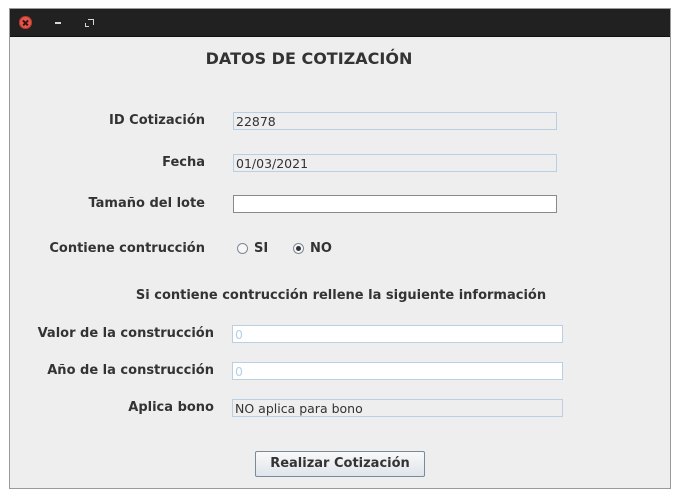 This screenshot has width=680, height=497. Describe the element at coordinates (340, 23) in the screenshot. I see `title-bar` at that location.